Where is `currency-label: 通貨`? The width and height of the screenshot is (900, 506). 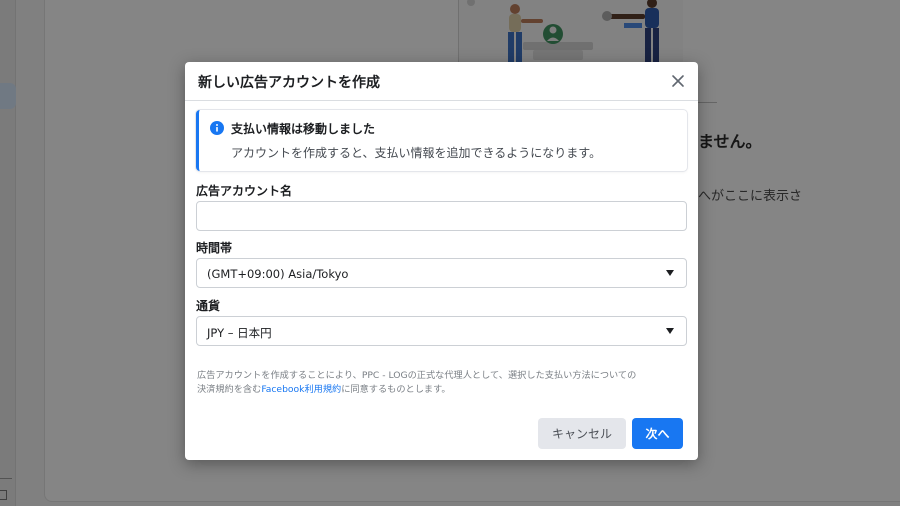 currency-label: 通貨 is located at coordinates (208, 306).